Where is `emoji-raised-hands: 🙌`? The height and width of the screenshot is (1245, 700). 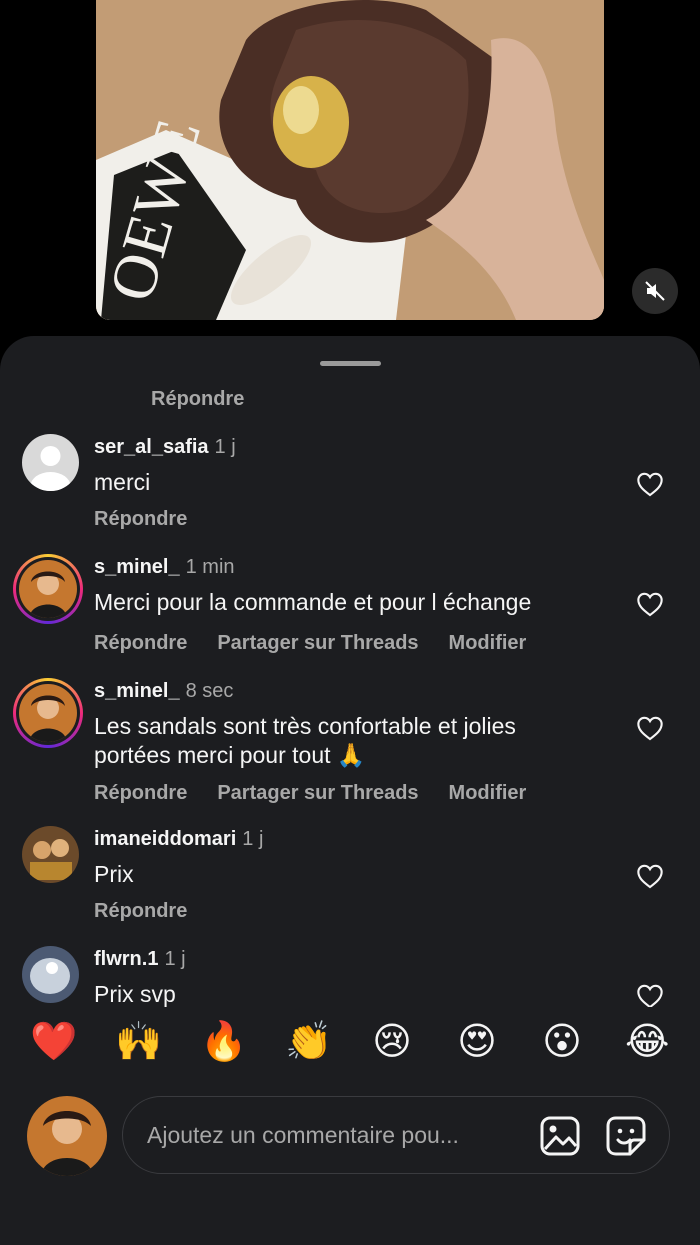
emoji-raised-hands: 🙌 is located at coordinates (138, 1042).